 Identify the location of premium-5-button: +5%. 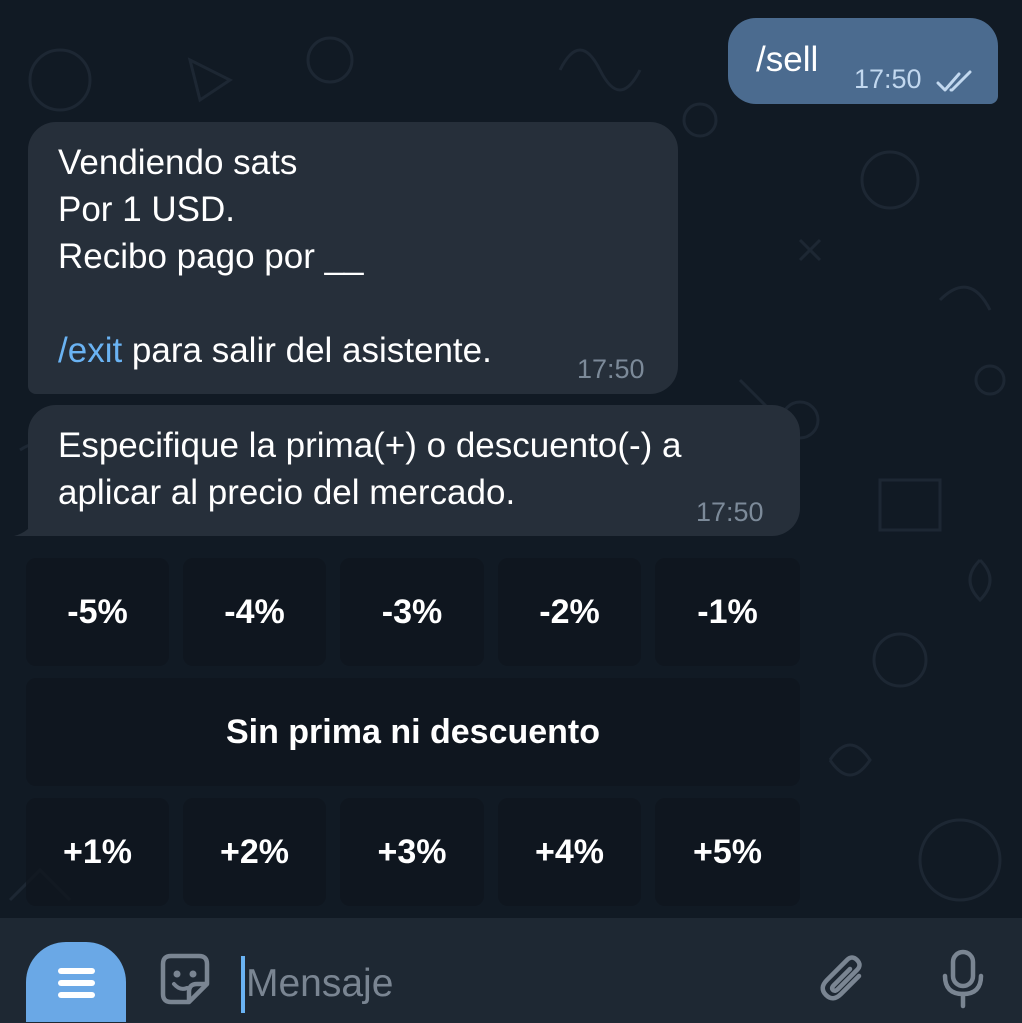
(727, 852).